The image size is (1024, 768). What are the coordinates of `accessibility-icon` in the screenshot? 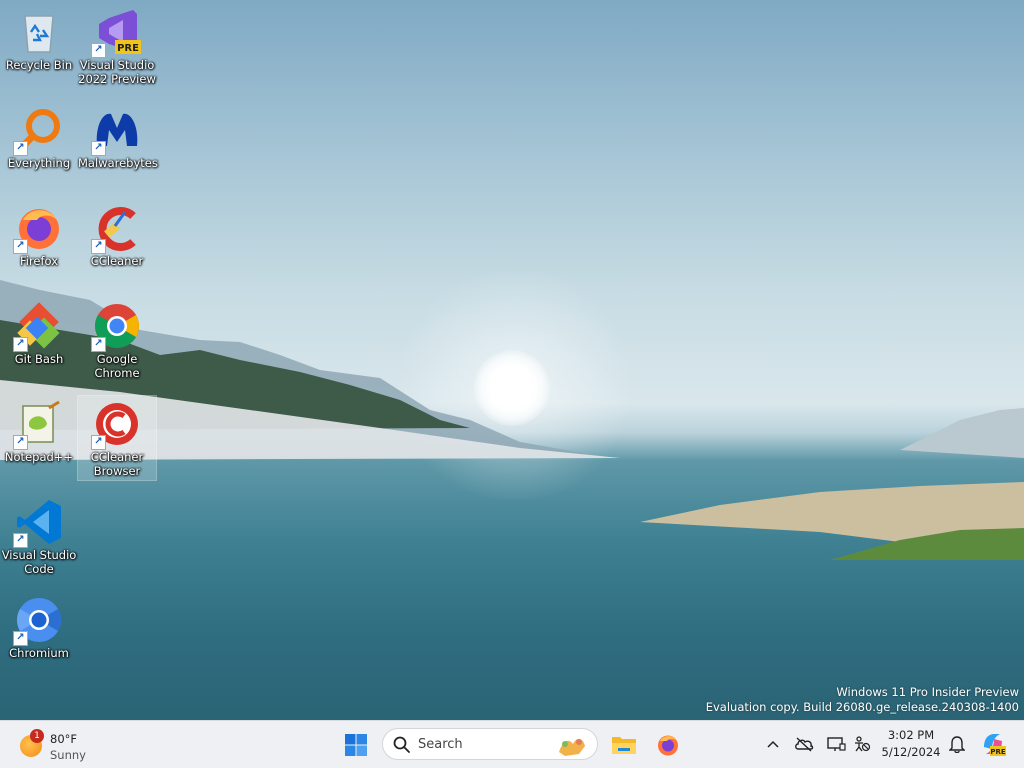 It's located at (863, 744).